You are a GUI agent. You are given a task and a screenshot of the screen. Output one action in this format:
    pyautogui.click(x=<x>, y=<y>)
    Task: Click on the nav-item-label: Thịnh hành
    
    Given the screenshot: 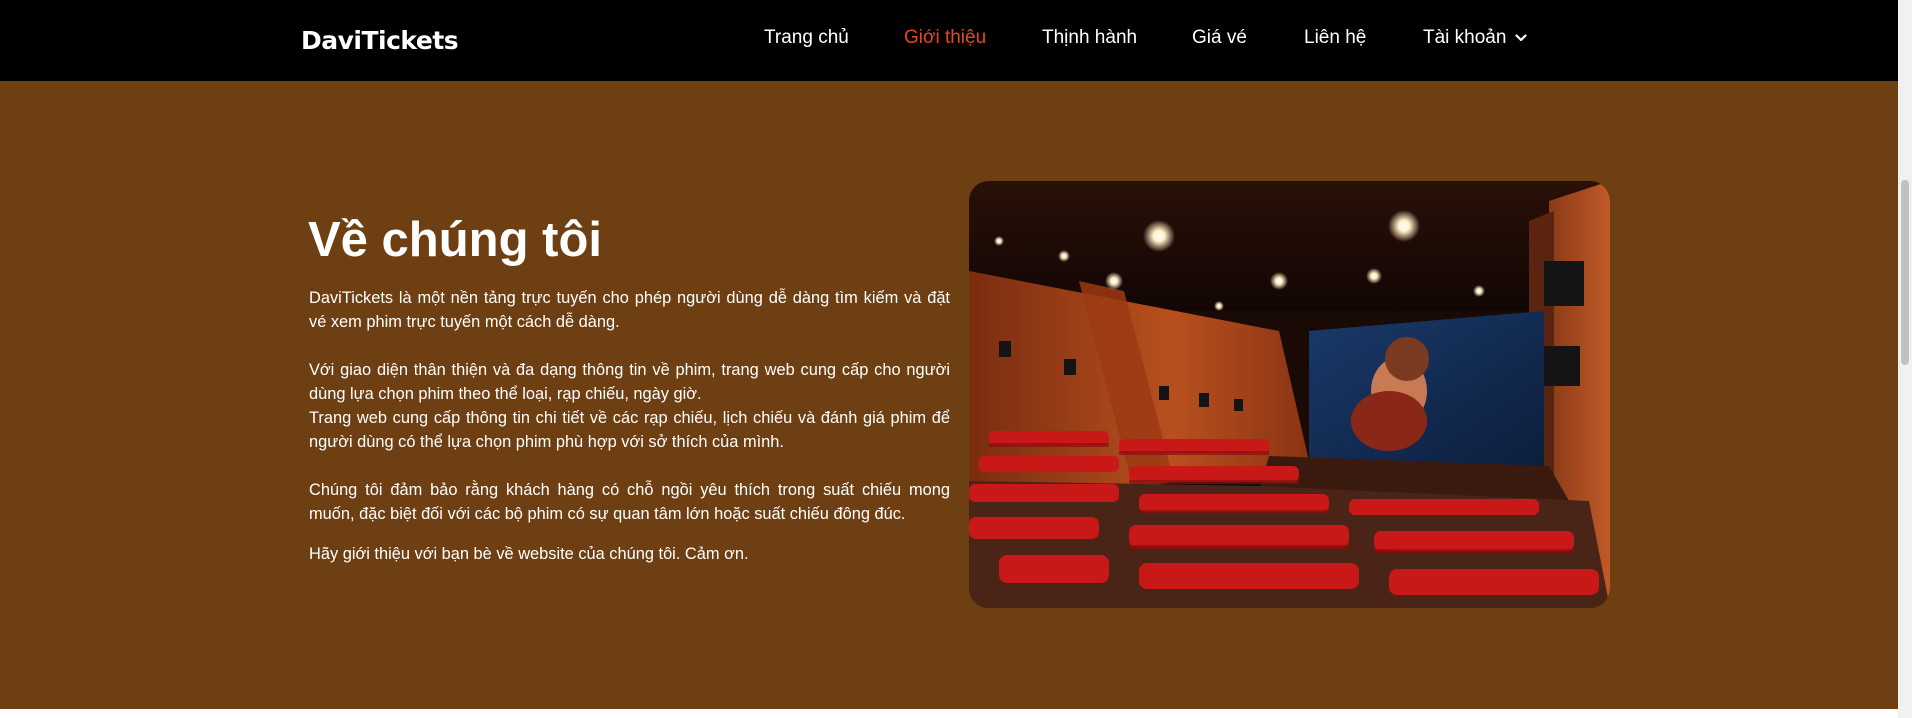 What is the action you would take?
    pyautogui.click(x=1090, y=37)
    